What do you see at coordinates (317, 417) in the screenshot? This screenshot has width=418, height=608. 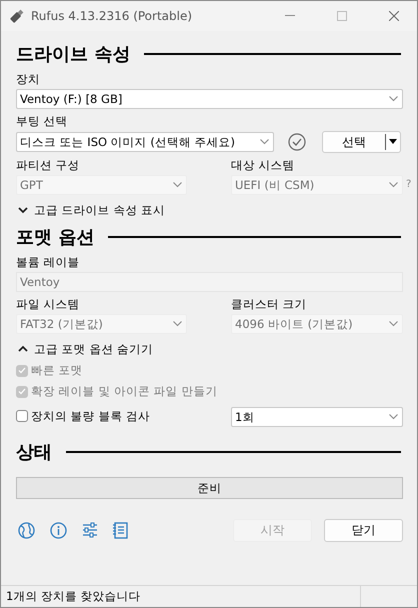 I see `dropdown: 1회` at bounding box center [317, 417].